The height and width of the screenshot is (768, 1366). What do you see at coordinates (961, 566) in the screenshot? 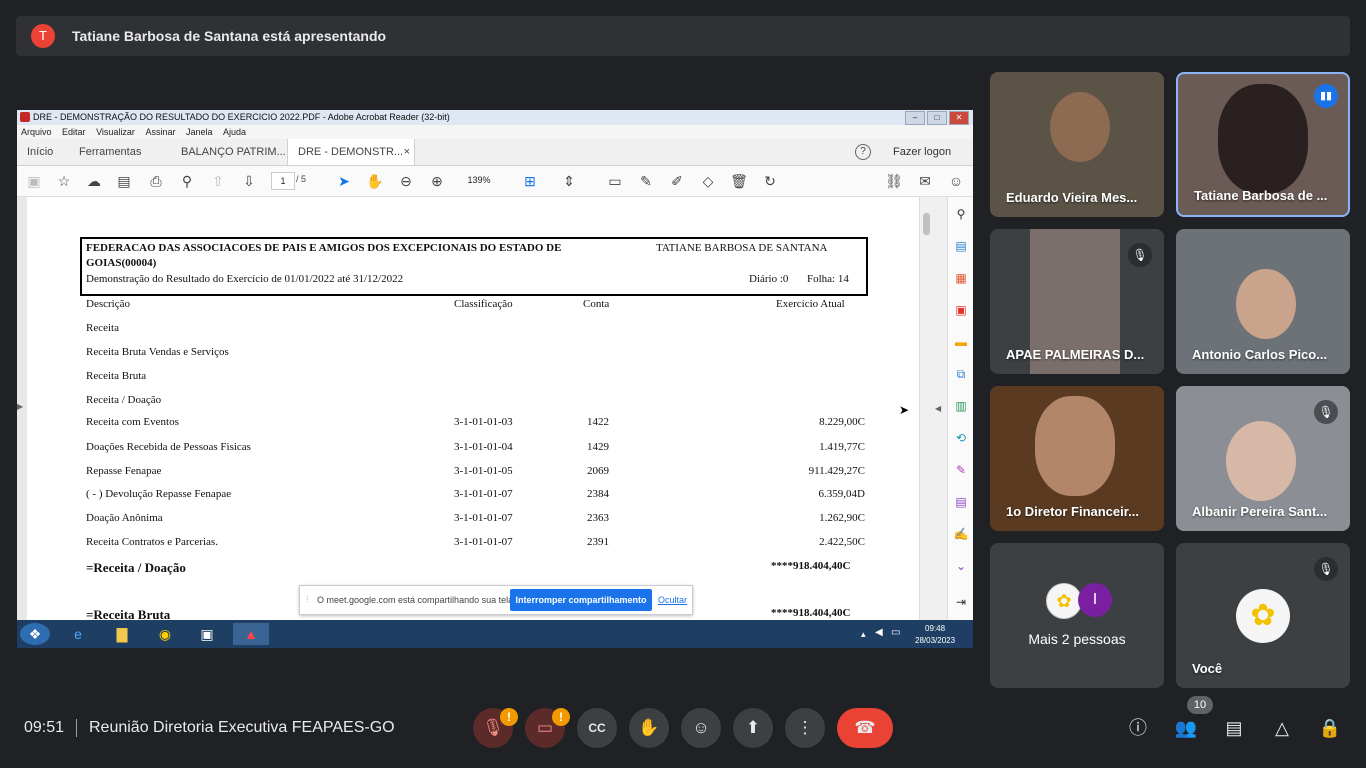
I see `panel-more-tools-icon: ⌄` at bounding box center [961, 566].